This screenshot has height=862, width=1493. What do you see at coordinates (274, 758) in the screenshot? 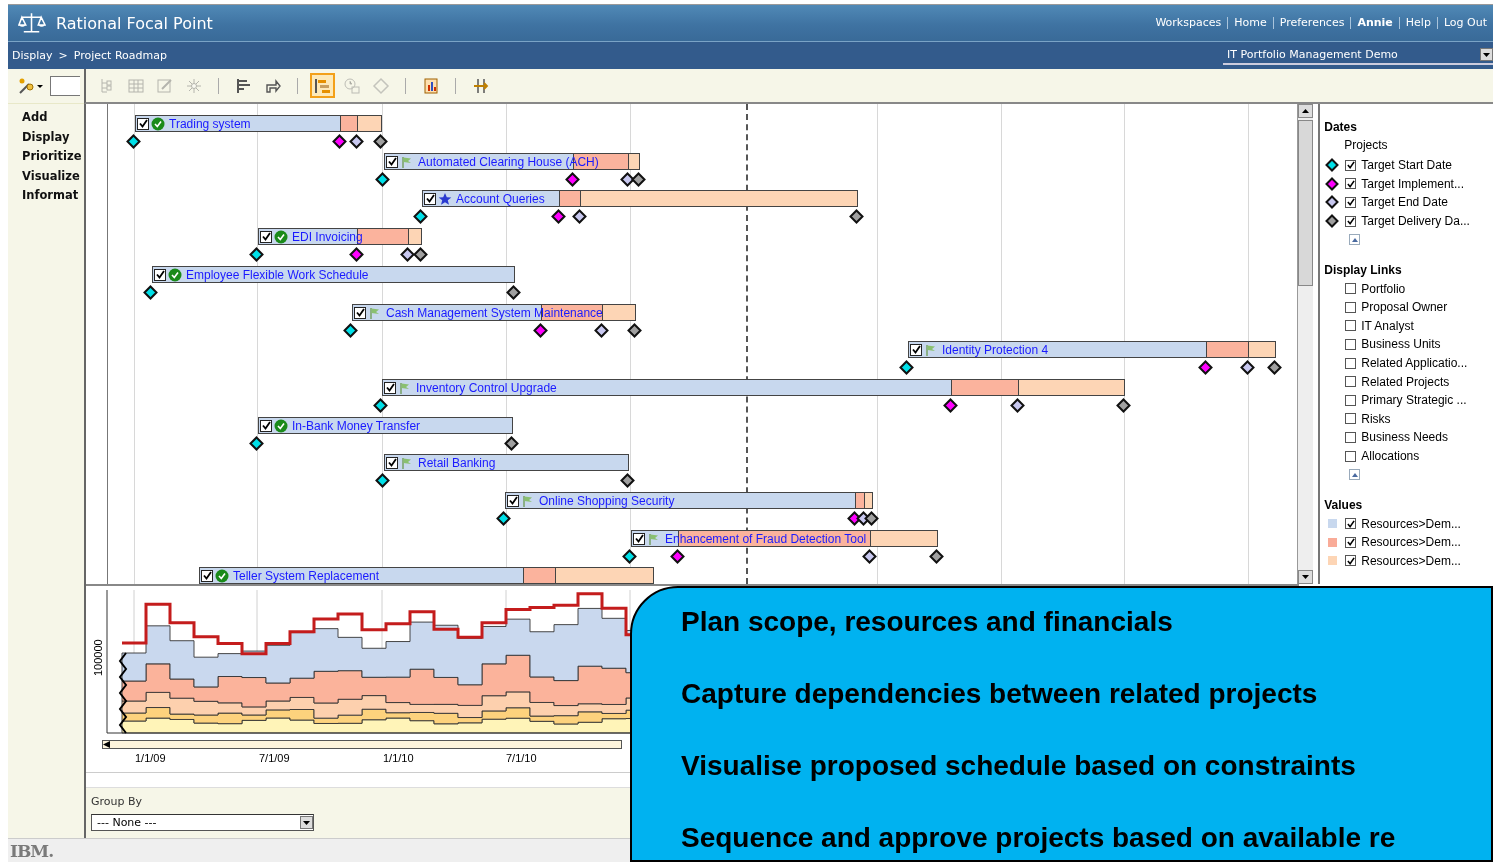
I see `axis-label: 7/1/09` at bounding box center [274, 758].